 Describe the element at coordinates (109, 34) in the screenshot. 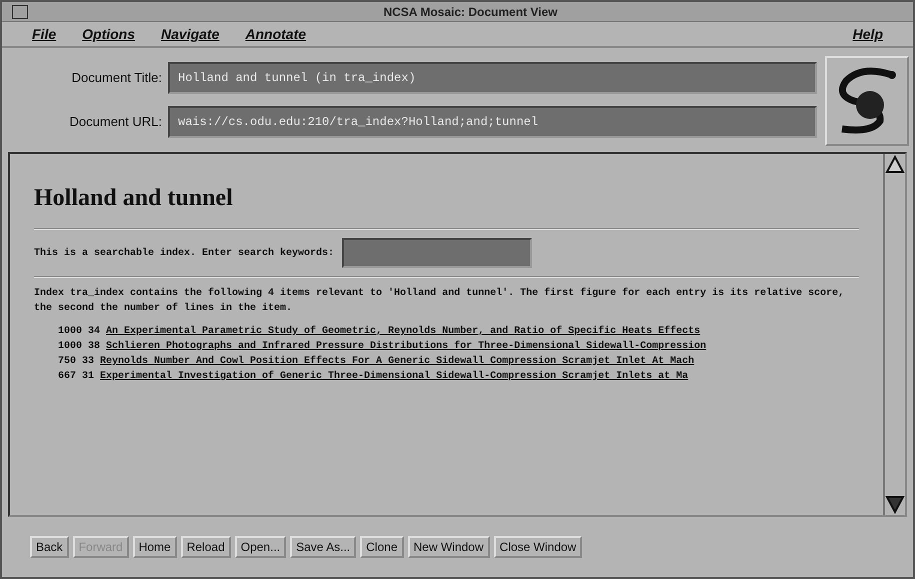

I see `menu-item: Options` at that location.